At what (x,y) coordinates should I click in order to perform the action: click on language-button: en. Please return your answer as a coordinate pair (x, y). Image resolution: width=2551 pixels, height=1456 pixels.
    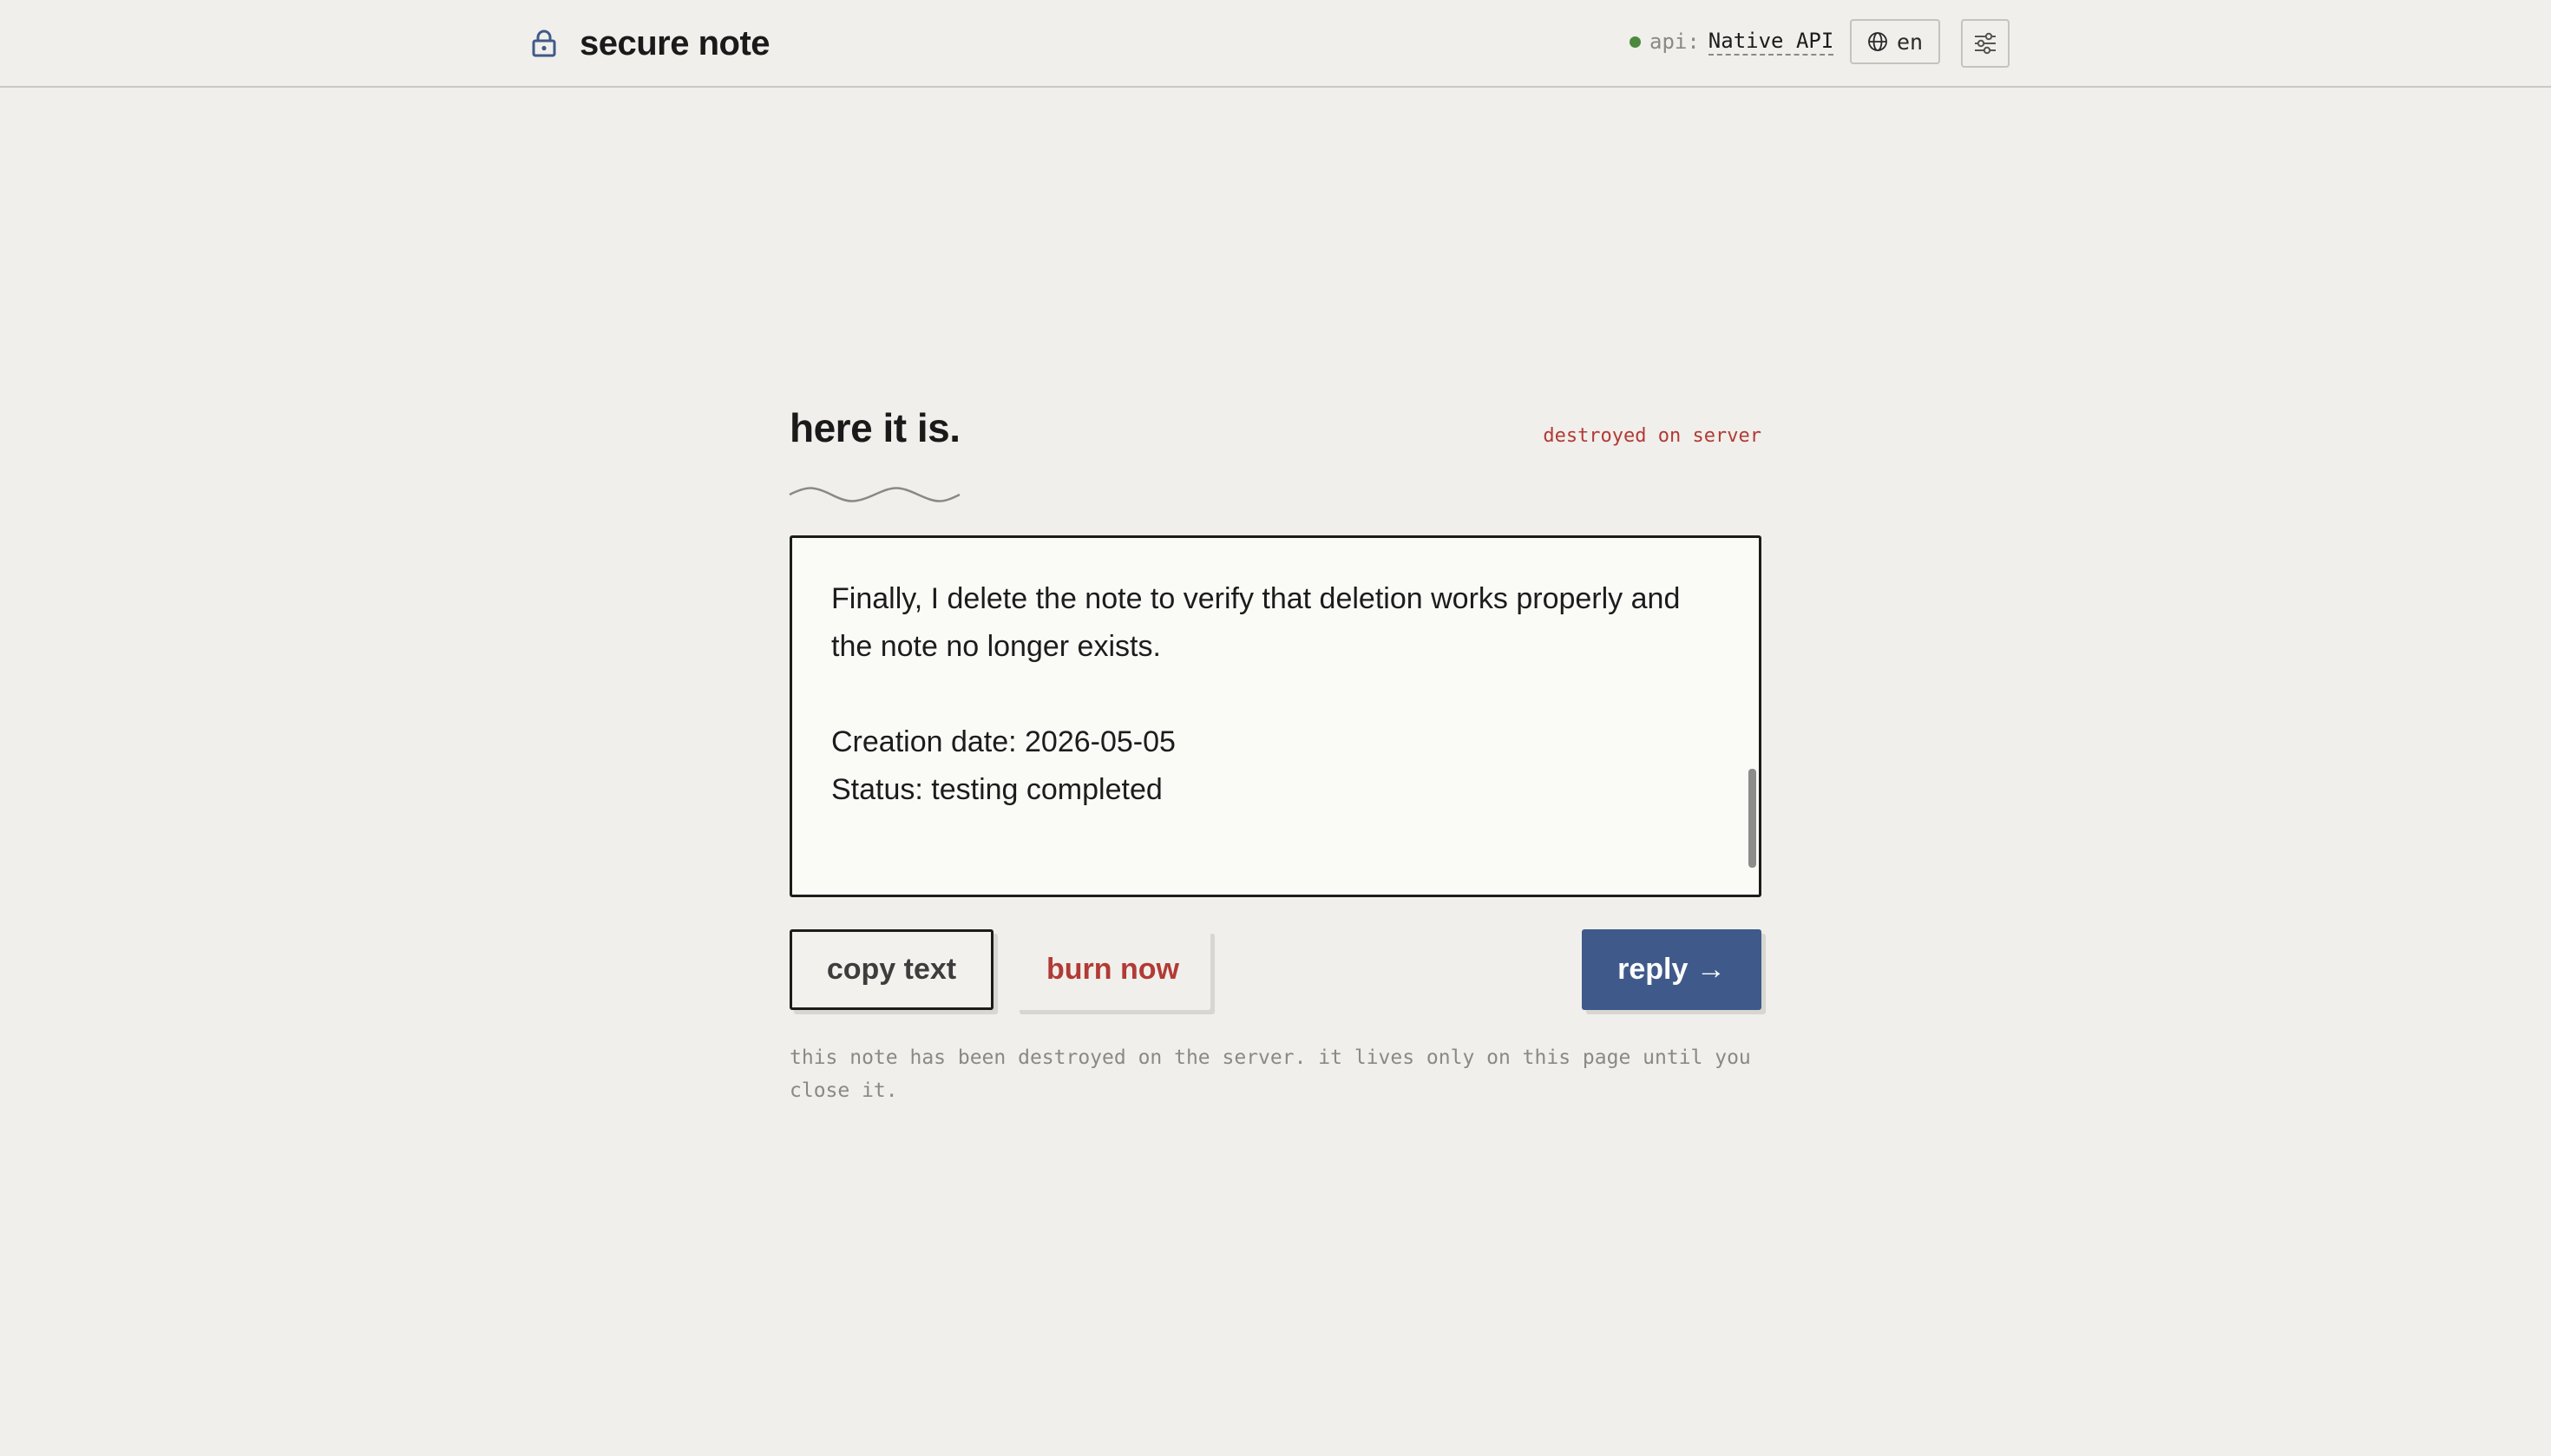
    Looking at the image, I should click on (1895, 41).